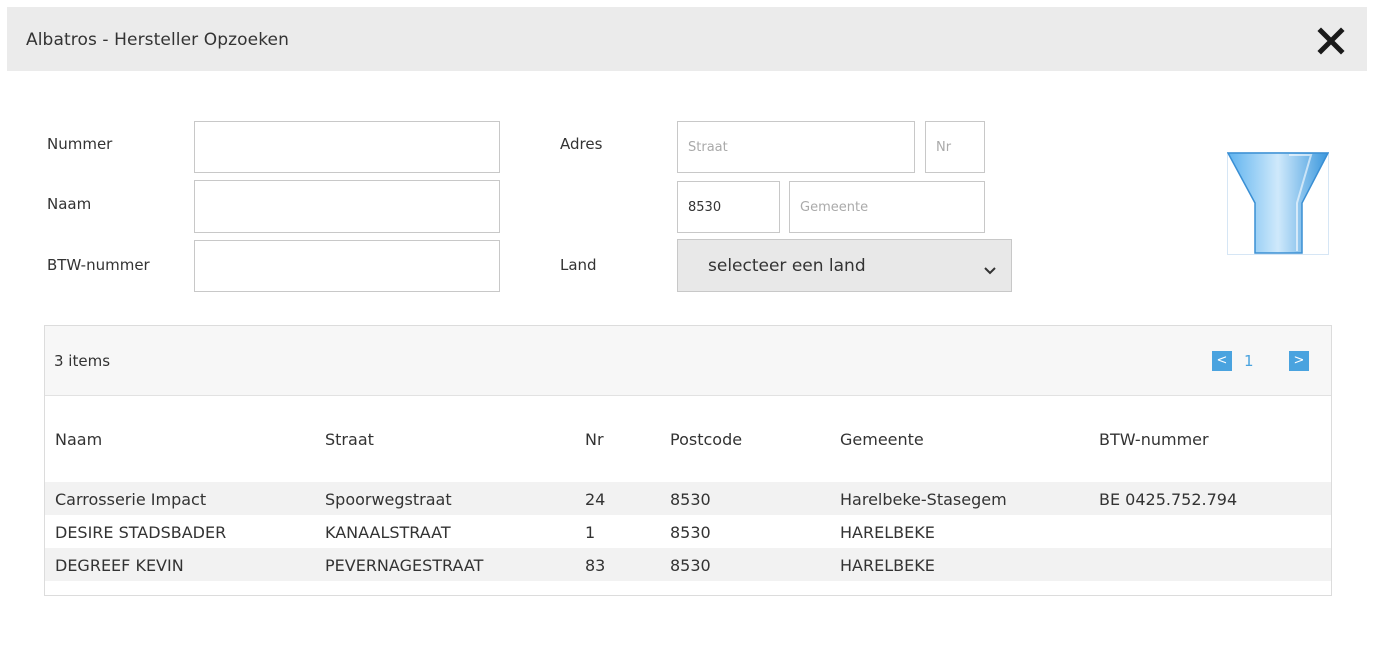  Describe the element at coordinates (347, 206) in the screenshot. I see `naam-input` at that location.